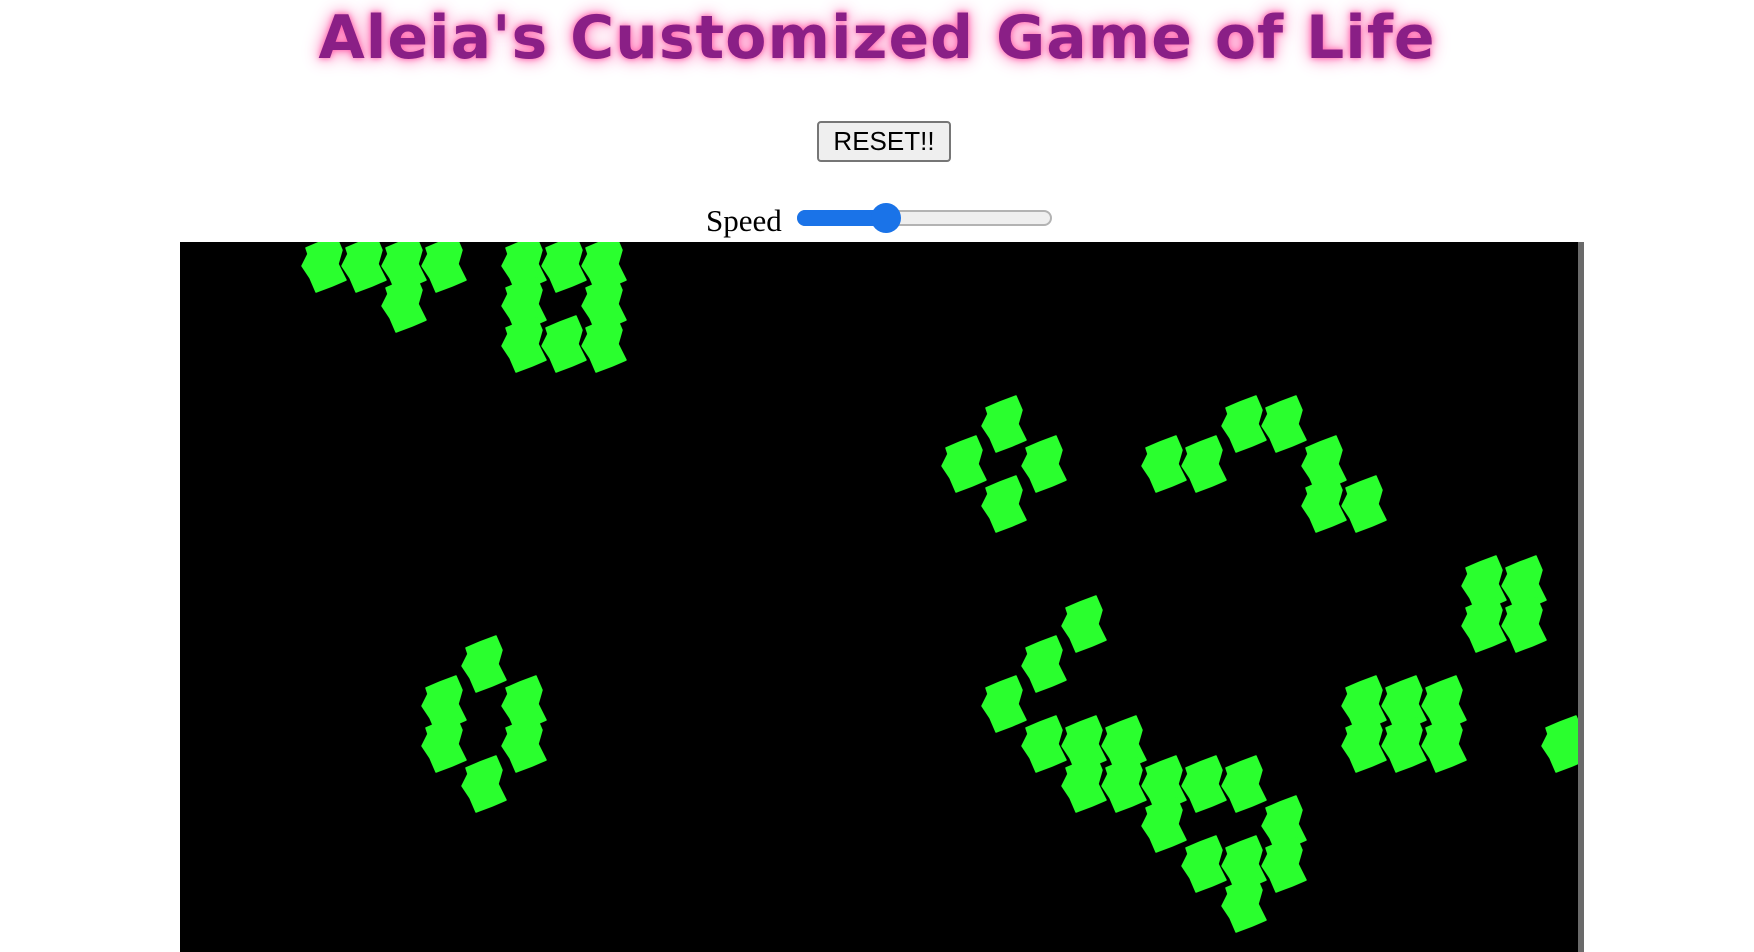 The height and width of the screenshot is (952, 1754). Describe the element at coordinates (886, 218) in the screenshot. I see `speed-slider-thumb` at that location.